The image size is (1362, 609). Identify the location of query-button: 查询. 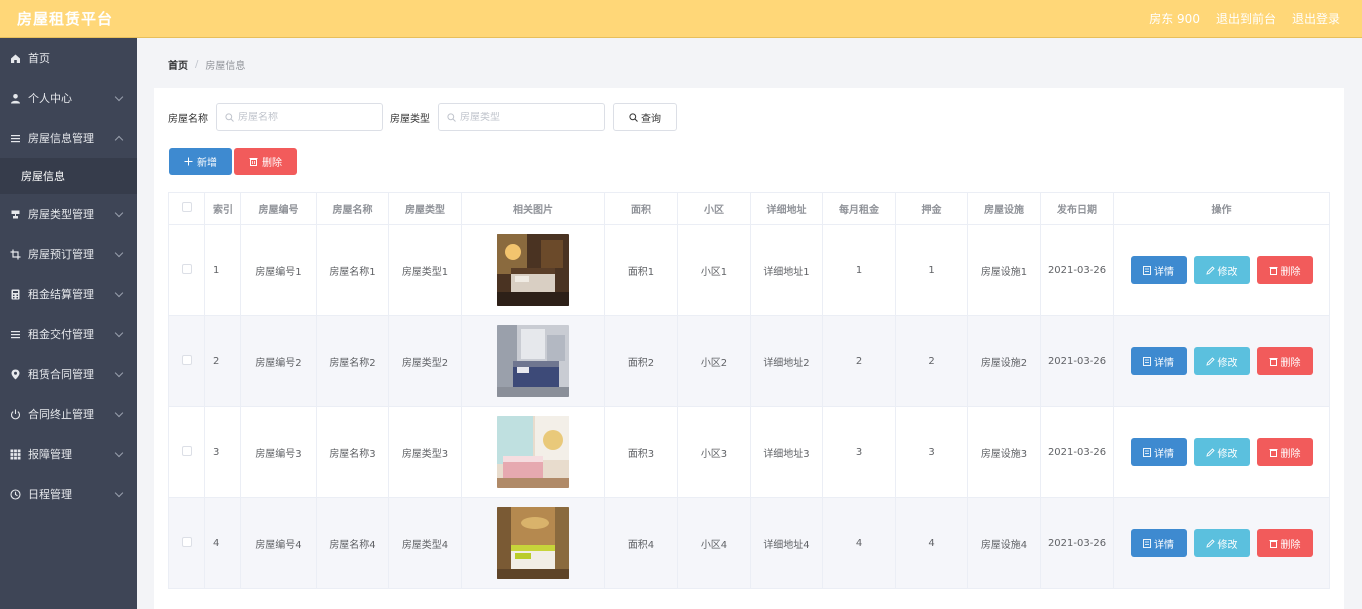
(645, 117).